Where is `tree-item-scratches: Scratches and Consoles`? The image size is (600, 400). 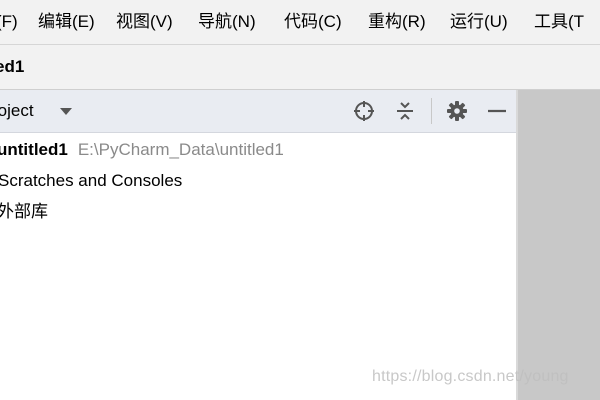
tree-item-scratches: Scratches and Consoles is located at coordinates (91, 181).